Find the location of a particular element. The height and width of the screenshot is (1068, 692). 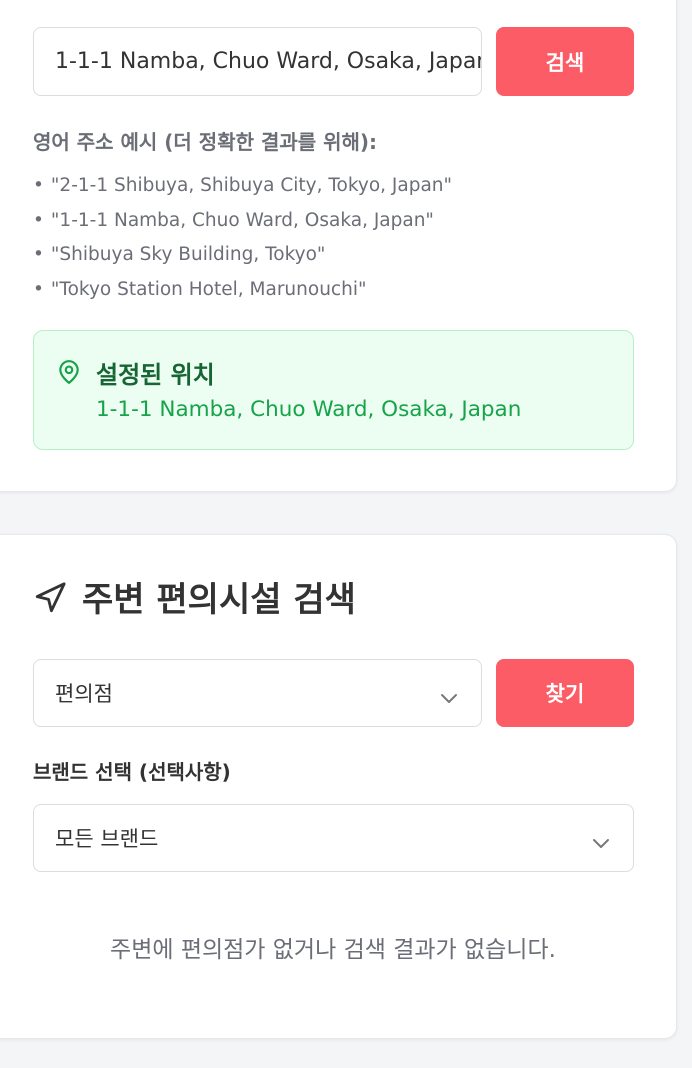

section-title: 주변 편의시설 검색 is located at coordinates (219, 600).